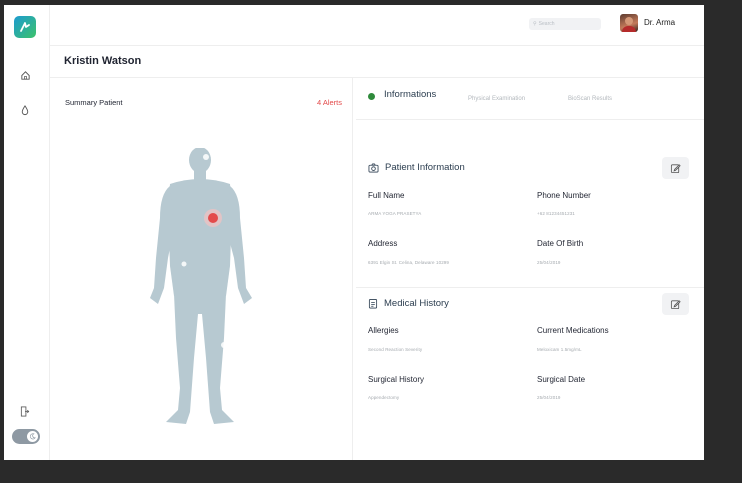 The height and width of the screenshot is (483, 742). Describe the element at coordinates (384, 397) in the screenshot. I see `field-value-surgical-history: Appendectomy` at that location.